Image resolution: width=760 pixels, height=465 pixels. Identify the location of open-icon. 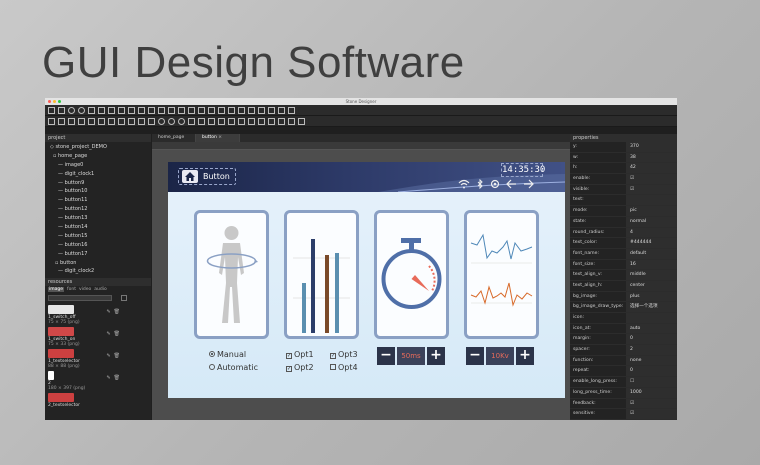
(61, 110).